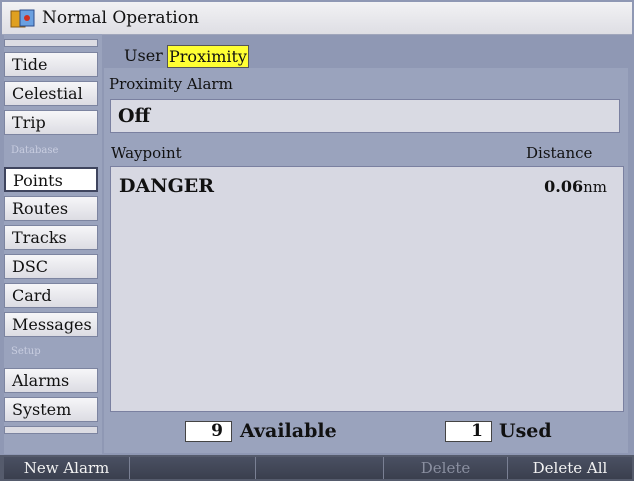 Image resolution: width=634 pixels, height=481 pixels. I want to click on distance-value: 0.06, so click(564, 186).